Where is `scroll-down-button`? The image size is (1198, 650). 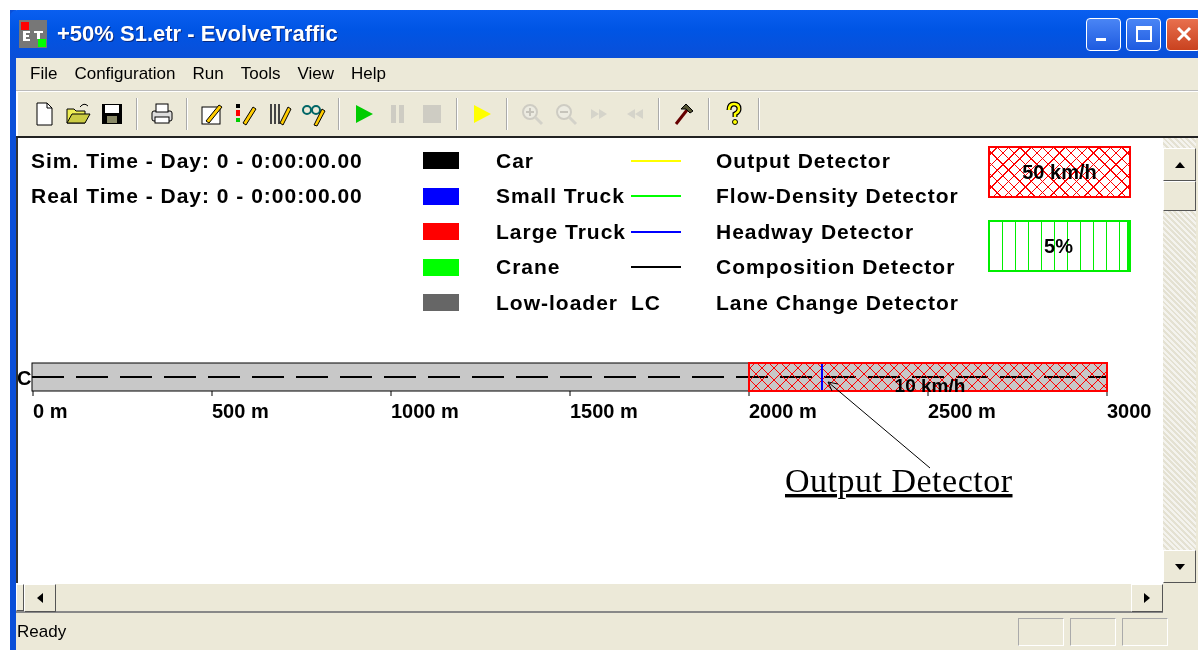
scroll-down-button is located at coordinates (1179, 566).